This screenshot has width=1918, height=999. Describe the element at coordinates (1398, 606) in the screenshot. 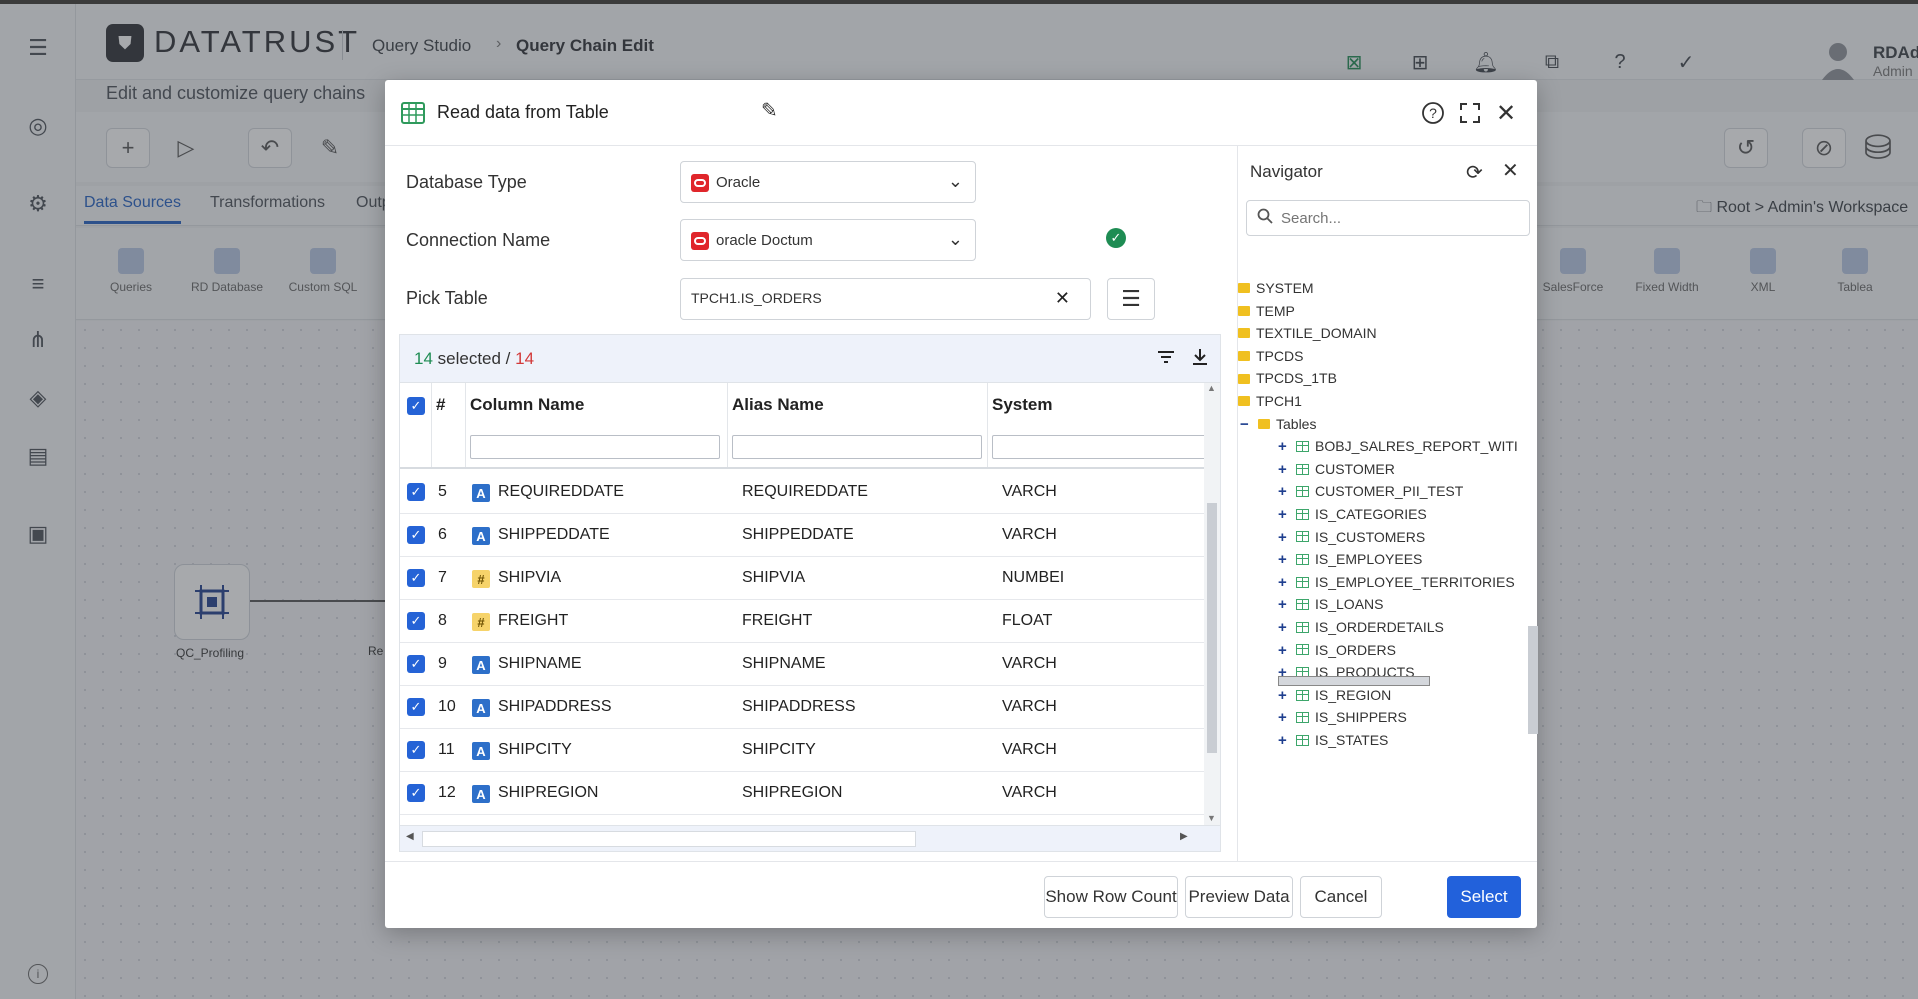

I see `tree-table: + IS_LOANS` at that location.